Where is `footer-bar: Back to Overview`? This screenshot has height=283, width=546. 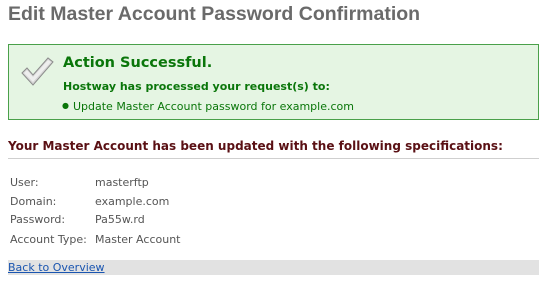 footer-bar: Back to Overview is located at coordinates (273, 267).